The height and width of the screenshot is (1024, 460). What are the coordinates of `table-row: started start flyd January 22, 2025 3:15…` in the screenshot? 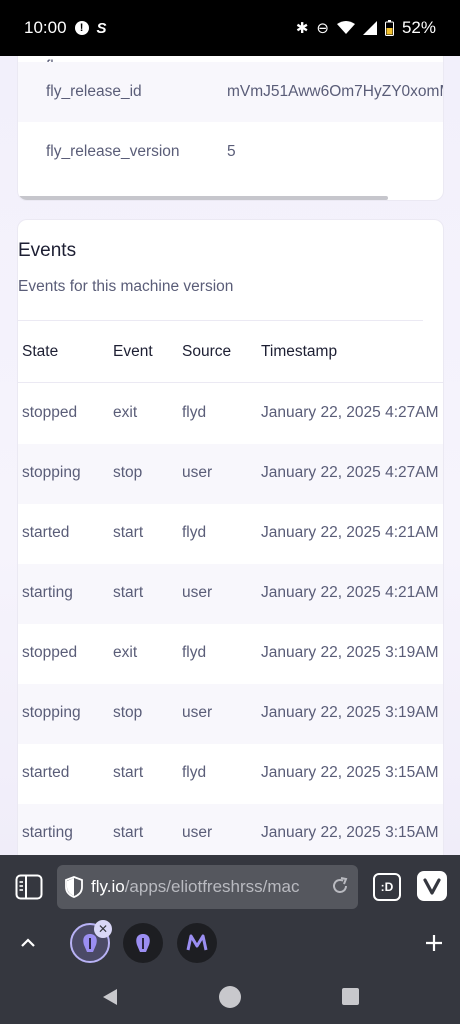 It's located at (230, 774).